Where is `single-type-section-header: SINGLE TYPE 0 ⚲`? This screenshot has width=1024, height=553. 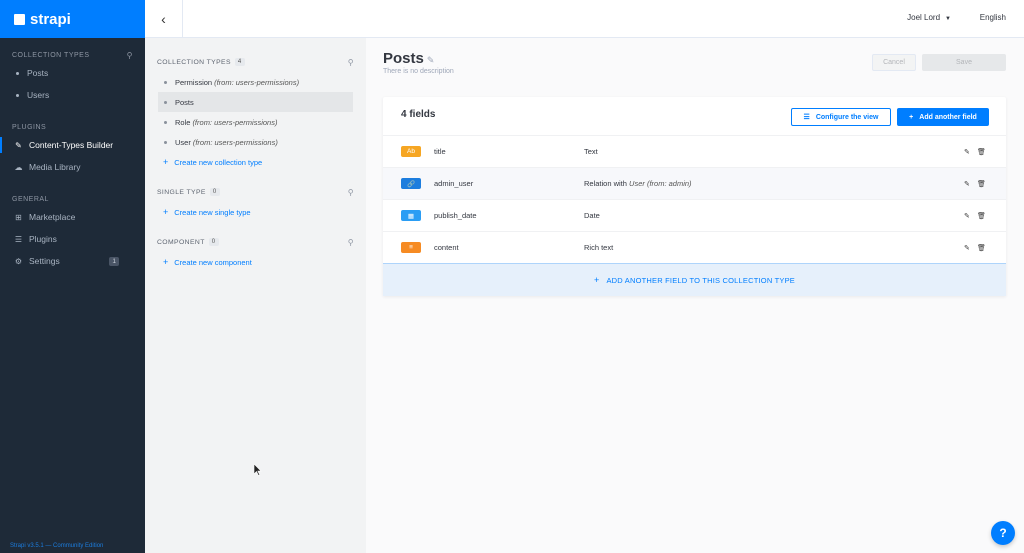
single-type-section-header: SINGLE TYPE 0 ⚲ is located at coordinates (255, 192).